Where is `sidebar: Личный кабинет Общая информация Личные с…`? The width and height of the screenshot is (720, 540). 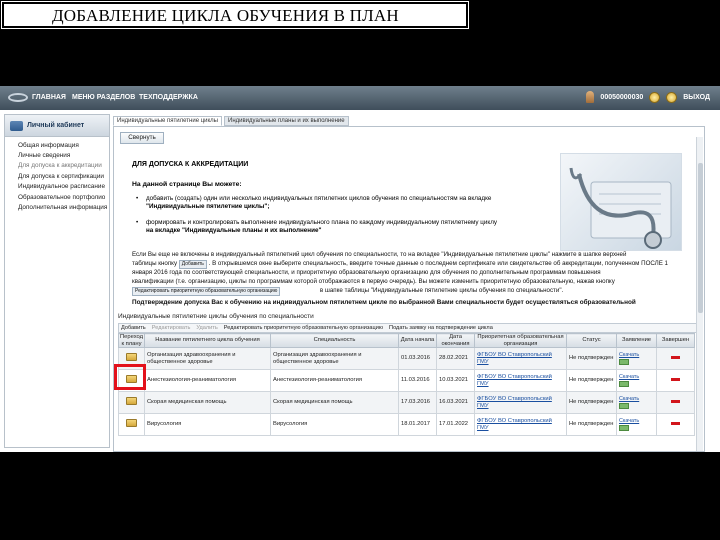
sidebar: Личный кабинет Общая информация Личные с… is located at coordinates (57, 281).